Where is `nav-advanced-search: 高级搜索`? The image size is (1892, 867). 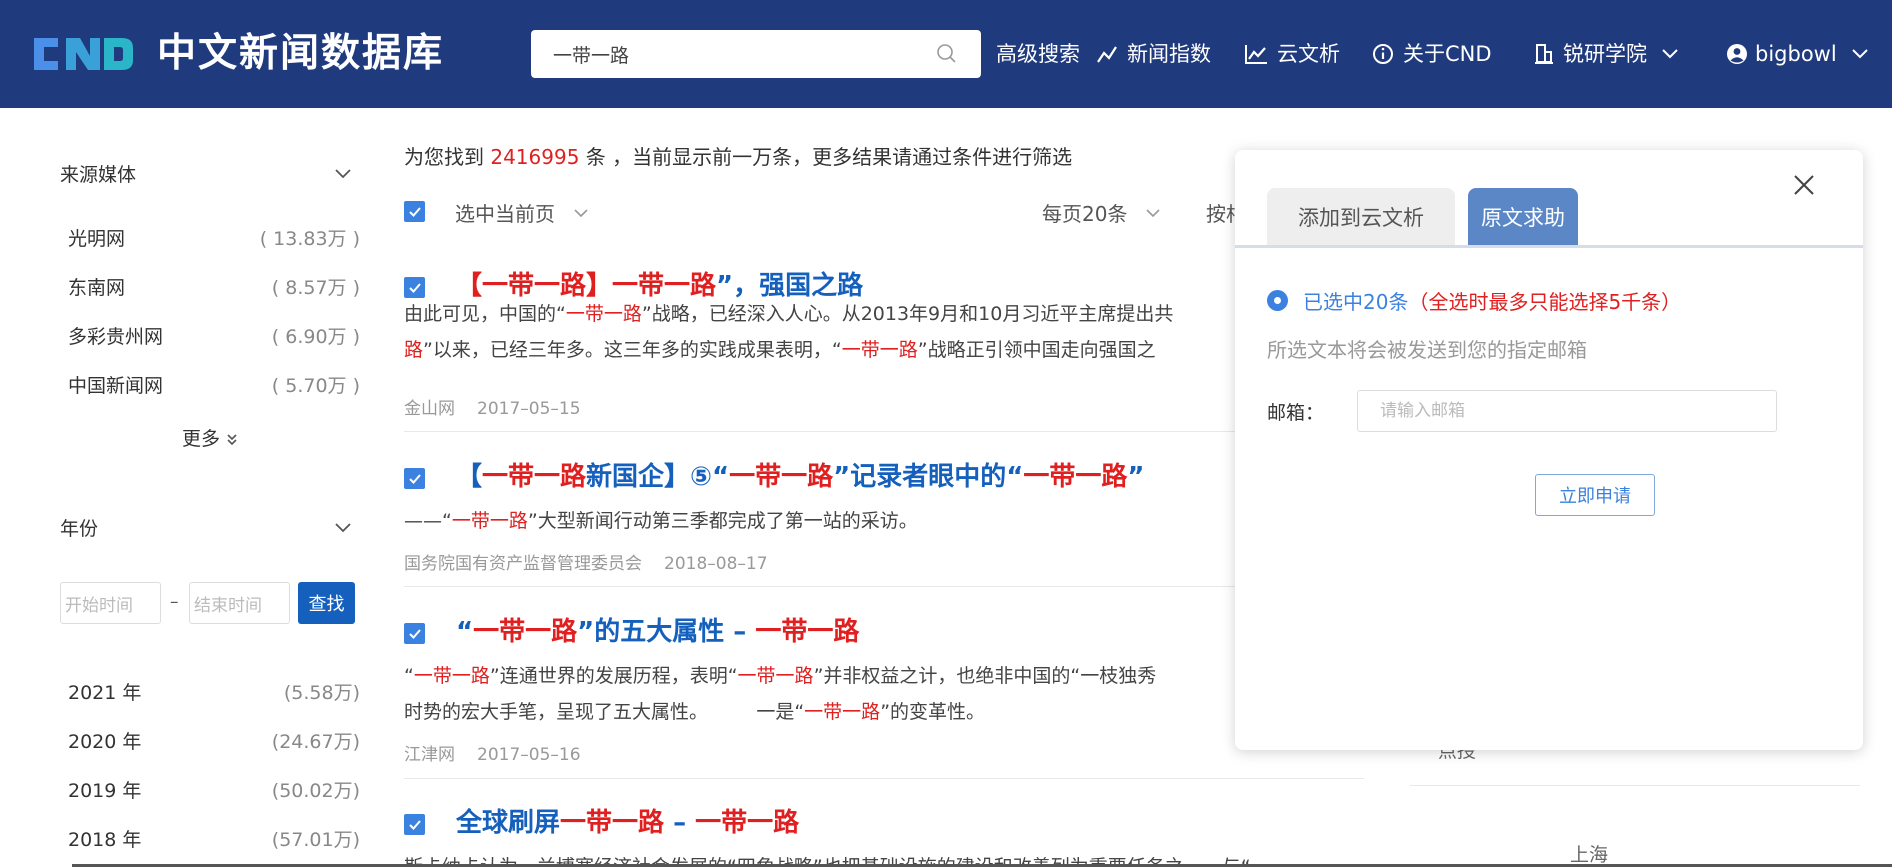 nav-advanced-search: 高级搜索 is located at coordinates (1038, 54).